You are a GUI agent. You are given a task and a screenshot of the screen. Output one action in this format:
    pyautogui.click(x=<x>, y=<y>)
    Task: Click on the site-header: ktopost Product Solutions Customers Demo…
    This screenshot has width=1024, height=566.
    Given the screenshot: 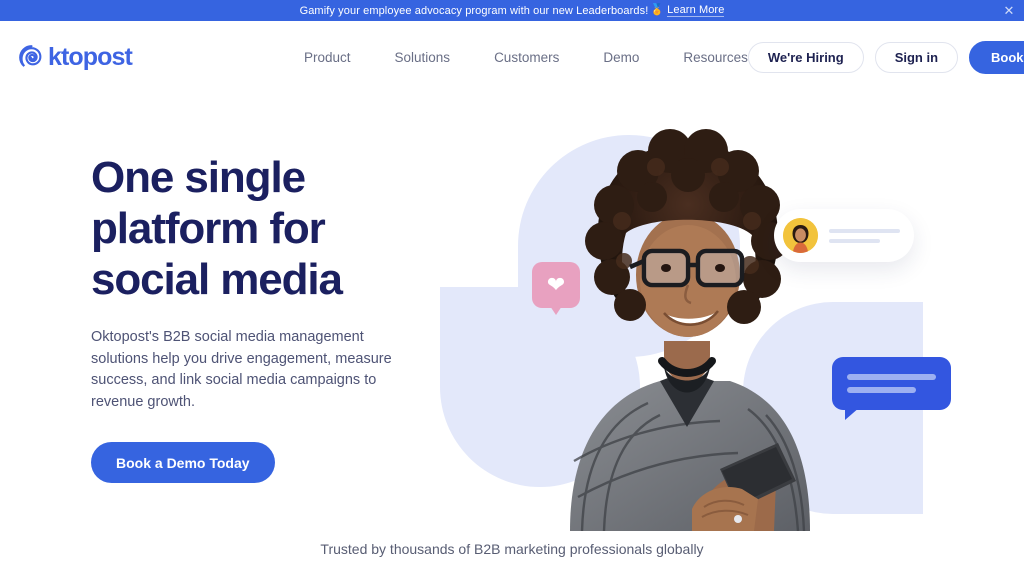 What is the action you would take?
    pyautogui.click(x=512, y=57)
    